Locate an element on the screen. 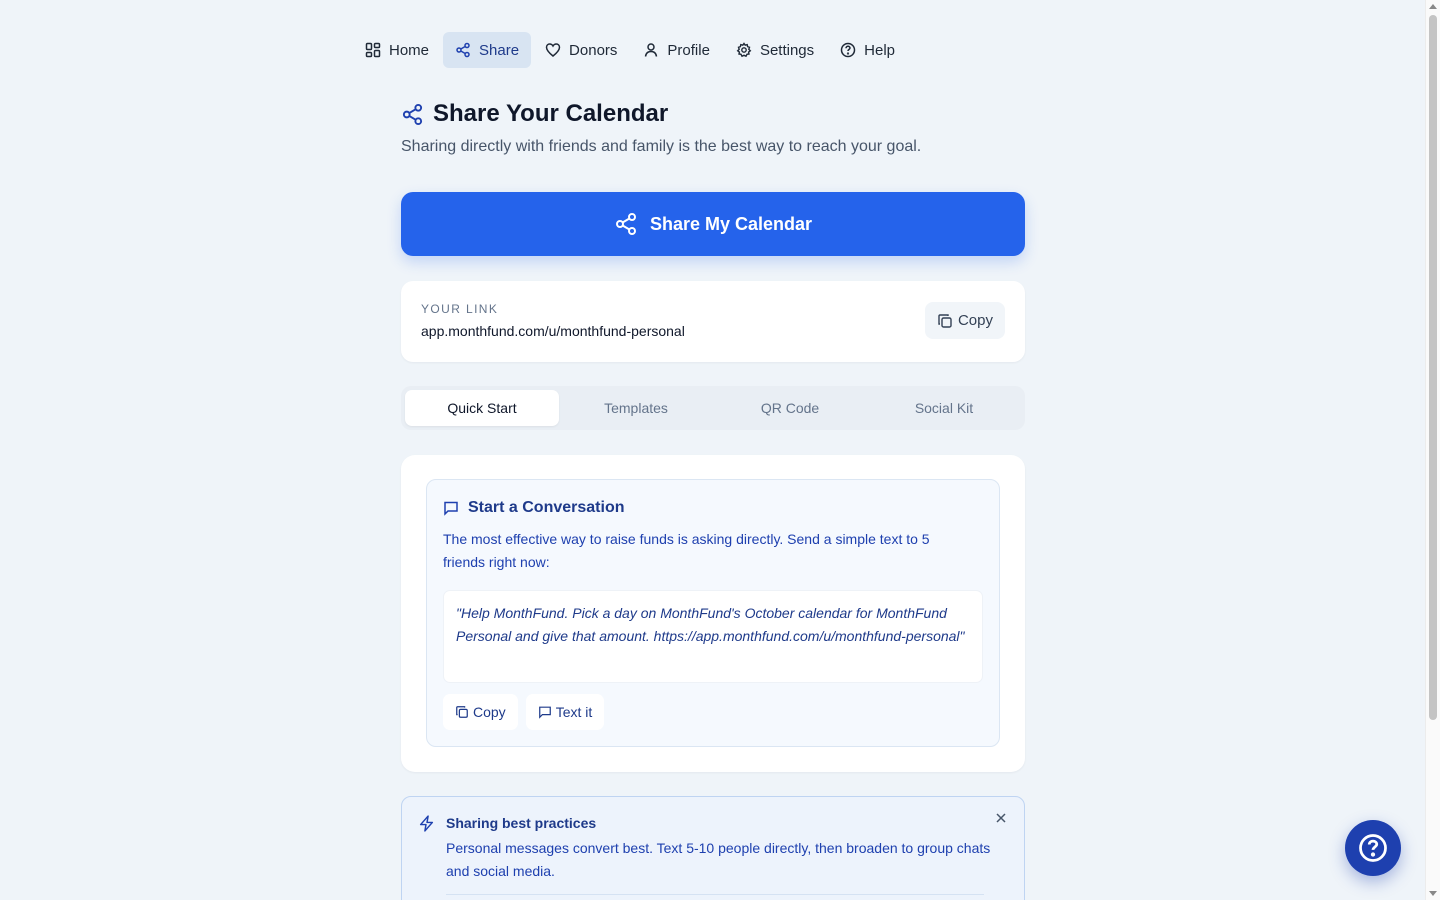 This screenshot has width=1440, height=900. help-fab-button is located at coordinates (1373, 848).